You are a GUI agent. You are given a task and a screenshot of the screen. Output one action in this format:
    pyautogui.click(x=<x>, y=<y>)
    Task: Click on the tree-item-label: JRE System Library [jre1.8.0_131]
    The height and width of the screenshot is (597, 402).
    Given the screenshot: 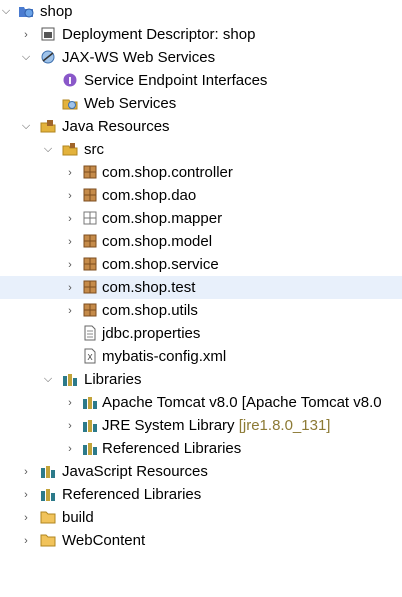 What is the action you would take?
    pyautogui.click(x=216, y=425)
    